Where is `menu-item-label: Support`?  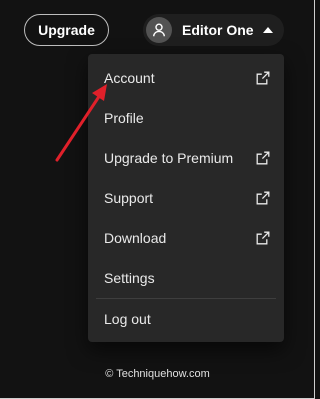 menu-item-label: Support is located at coordinates (129, 198).